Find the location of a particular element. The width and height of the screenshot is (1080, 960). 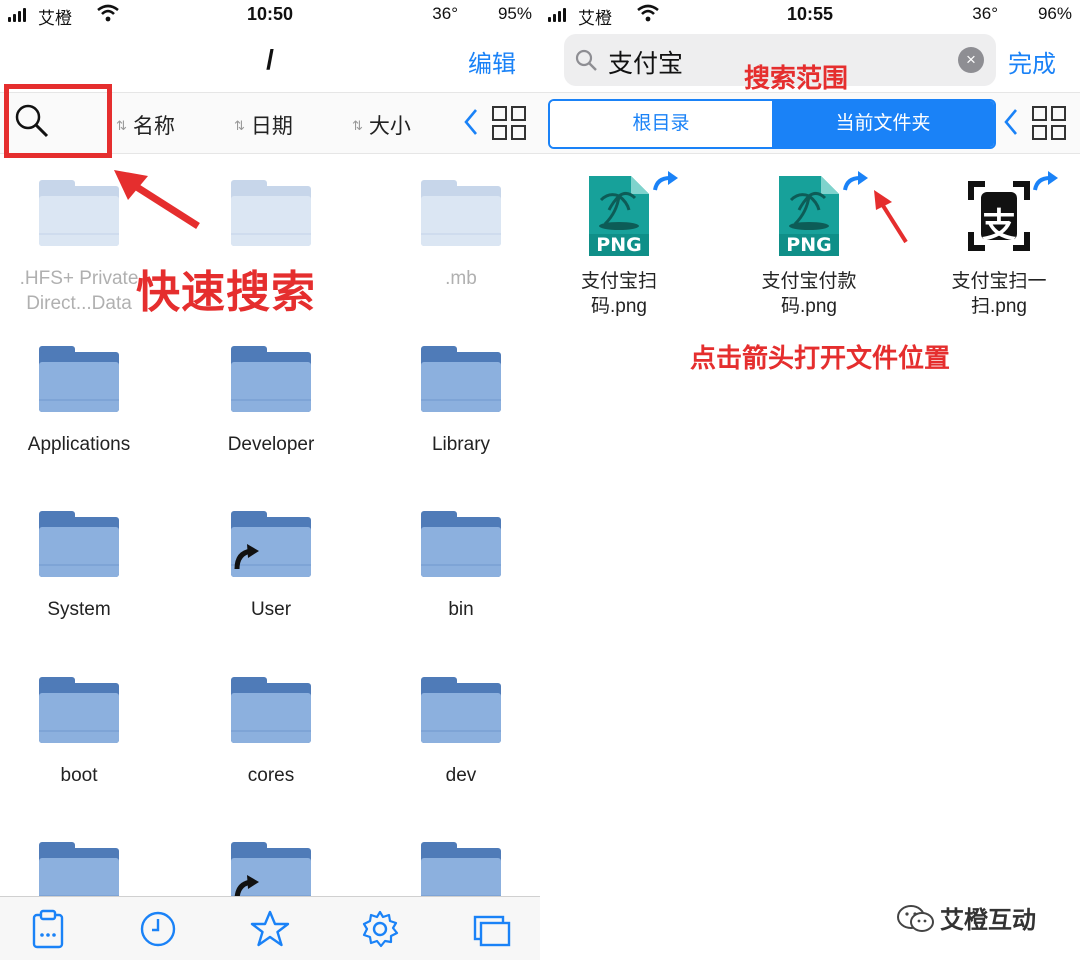

status-time: 10:55 is located at coordinates (810, 14).